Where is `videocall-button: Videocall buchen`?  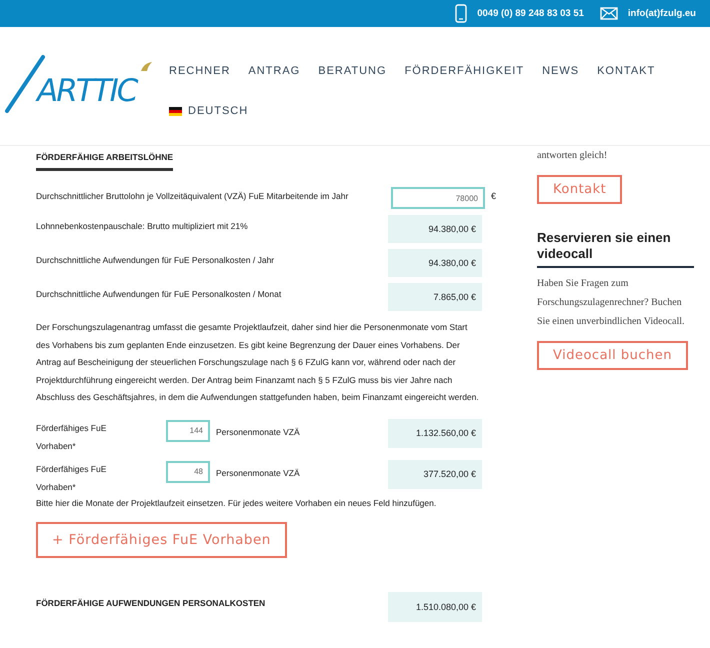 videocall-button: Videocall buchen is located at coordinates (612, 355).